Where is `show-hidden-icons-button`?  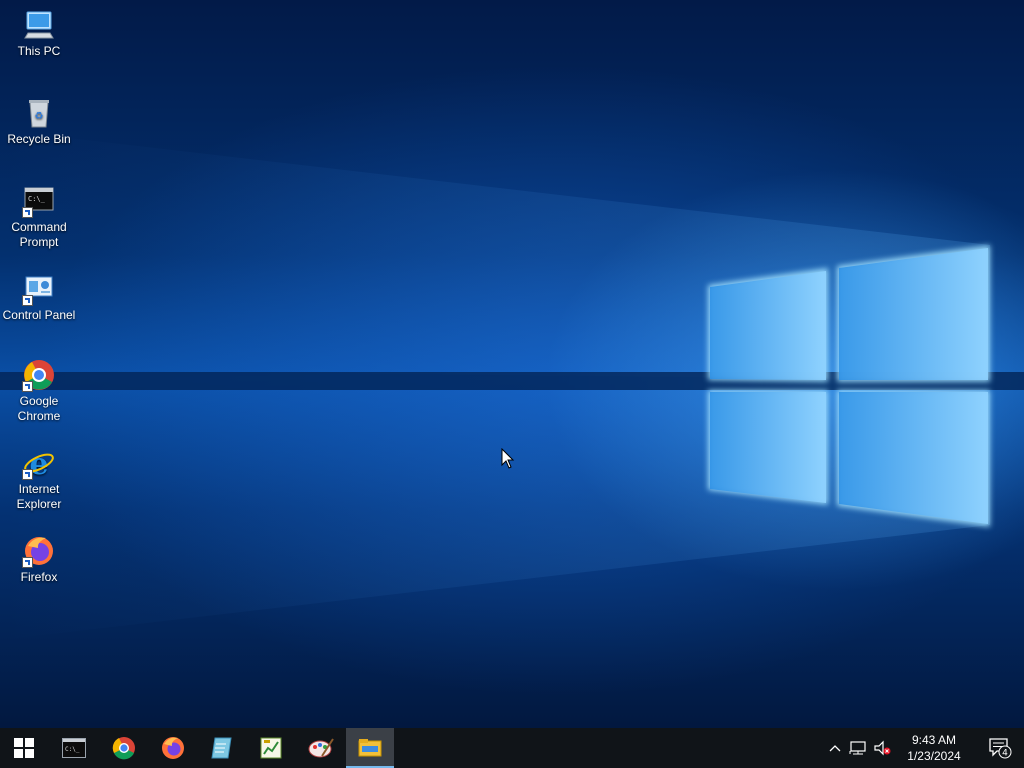 show-hidden-icons-button is located at coordinates (835, 748).